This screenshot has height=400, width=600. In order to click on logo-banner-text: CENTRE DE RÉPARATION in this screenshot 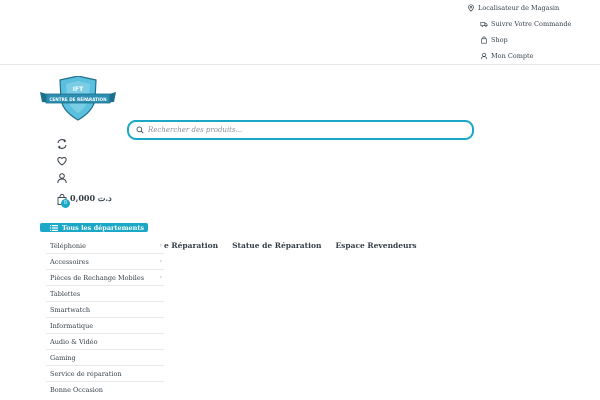, I will do `click(78, 99)`.